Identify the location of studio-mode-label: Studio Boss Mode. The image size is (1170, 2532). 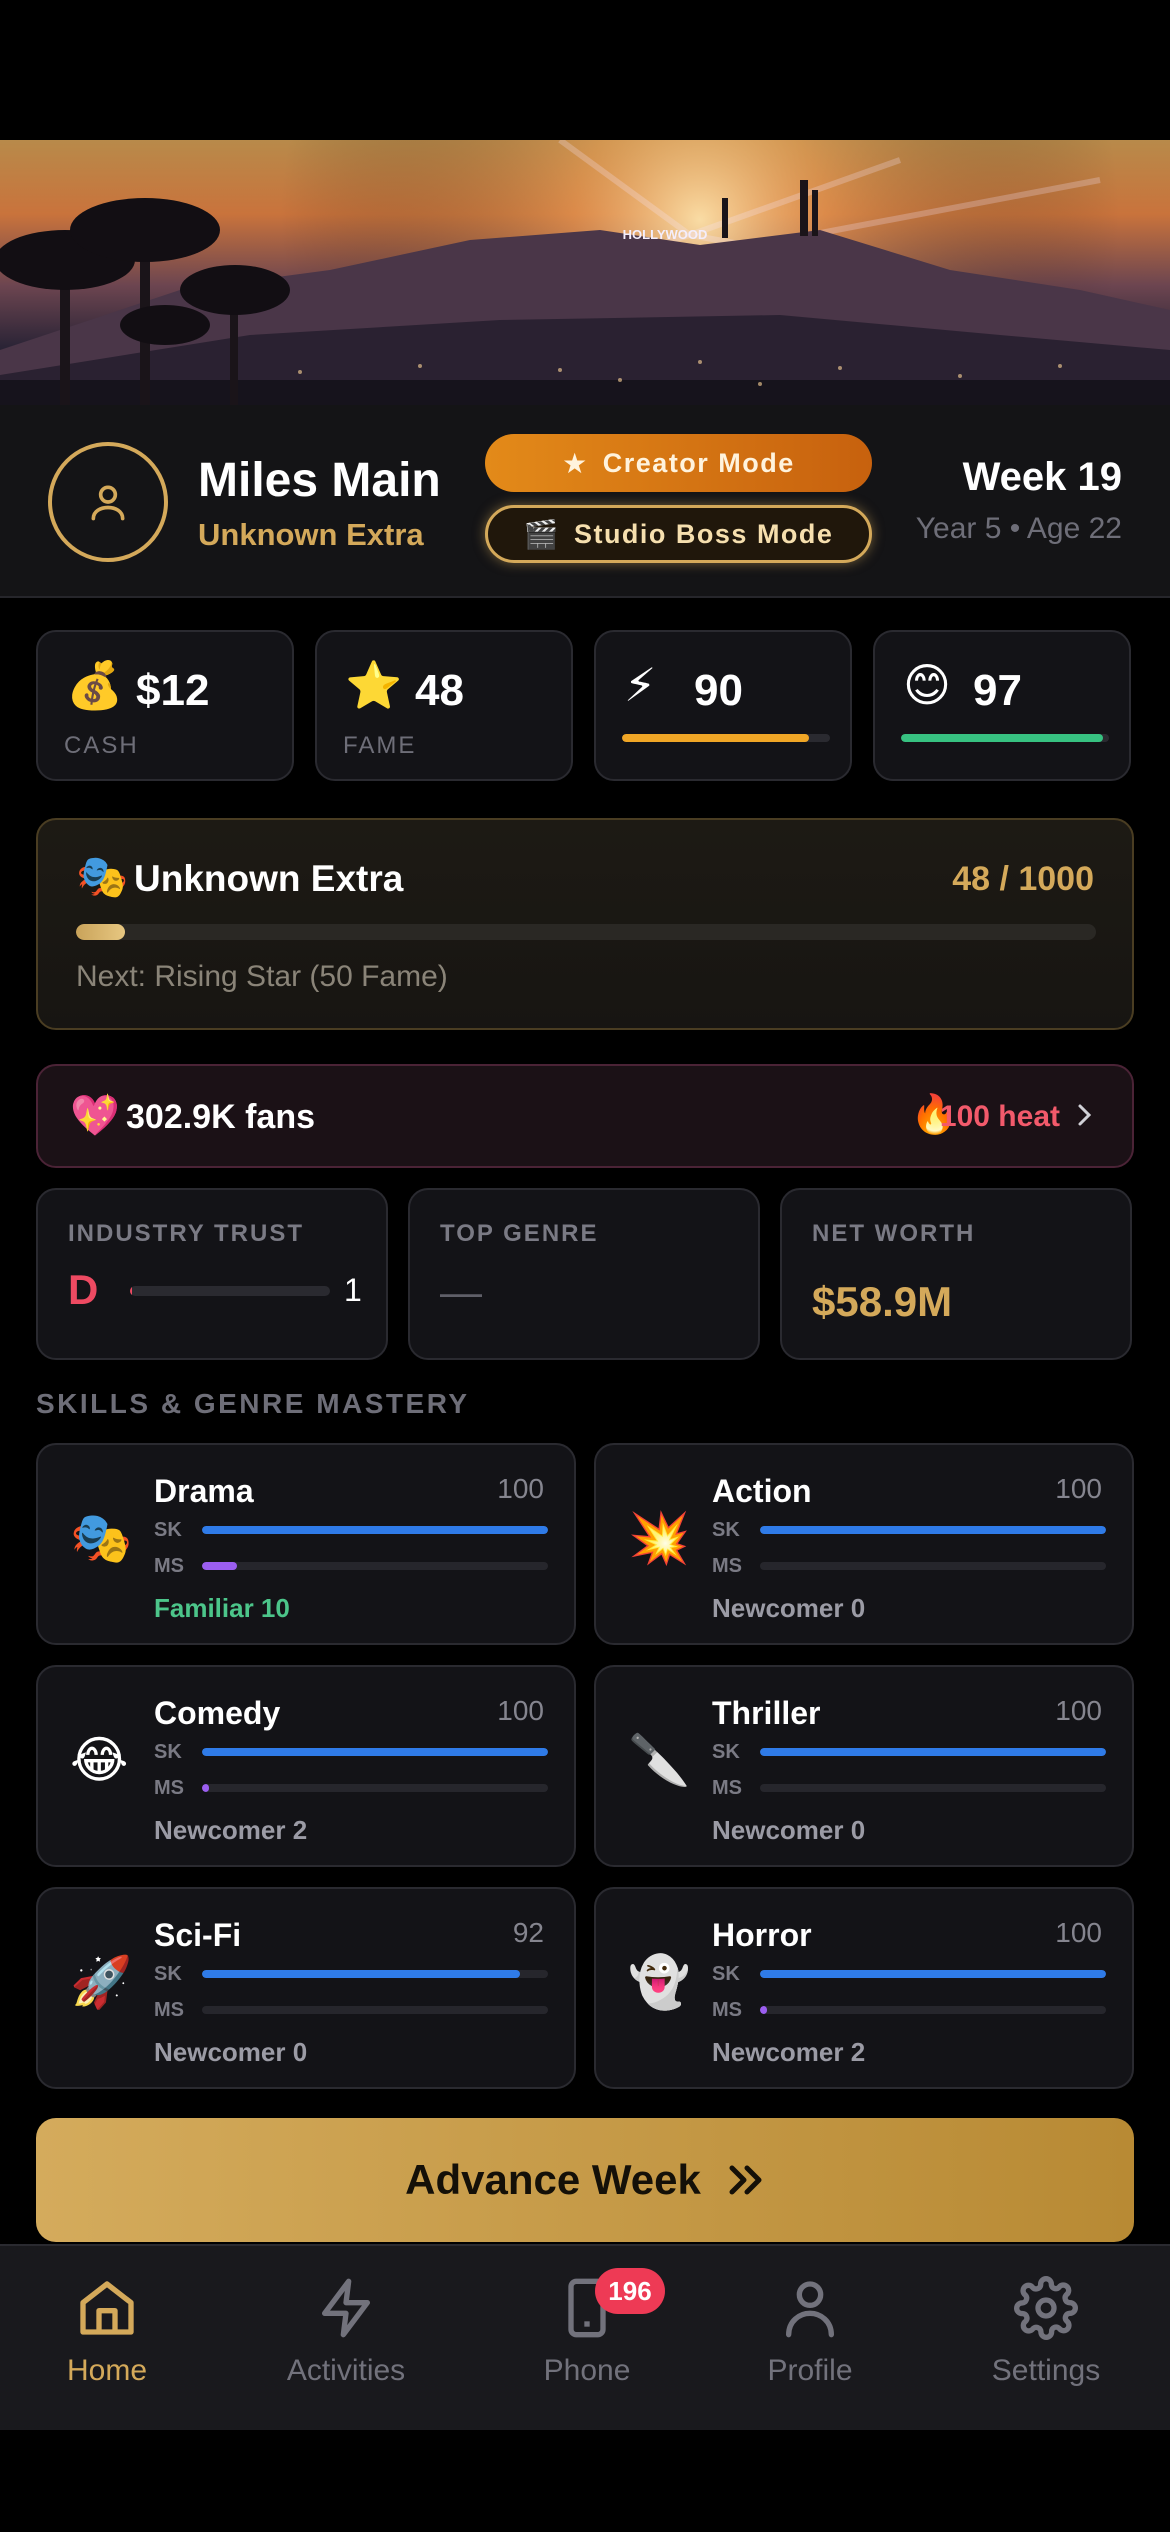
(703, 533).